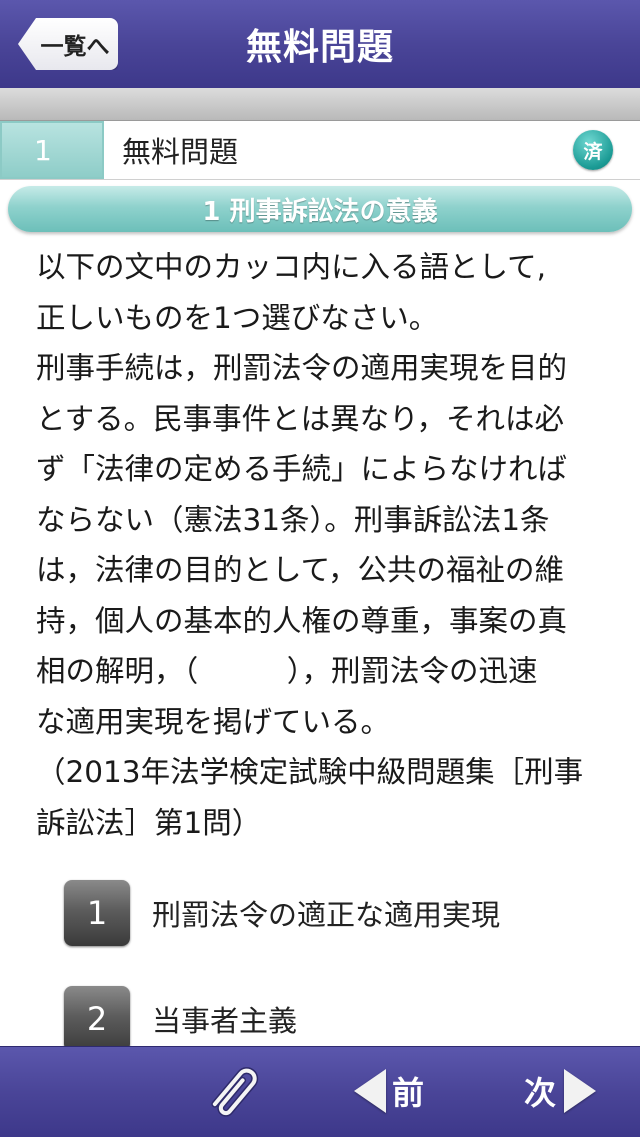 The width and height of the screenshot is (640, 1137). I want to click on section-title: 1 刑事訴訟法の意義, so click(320, 209).